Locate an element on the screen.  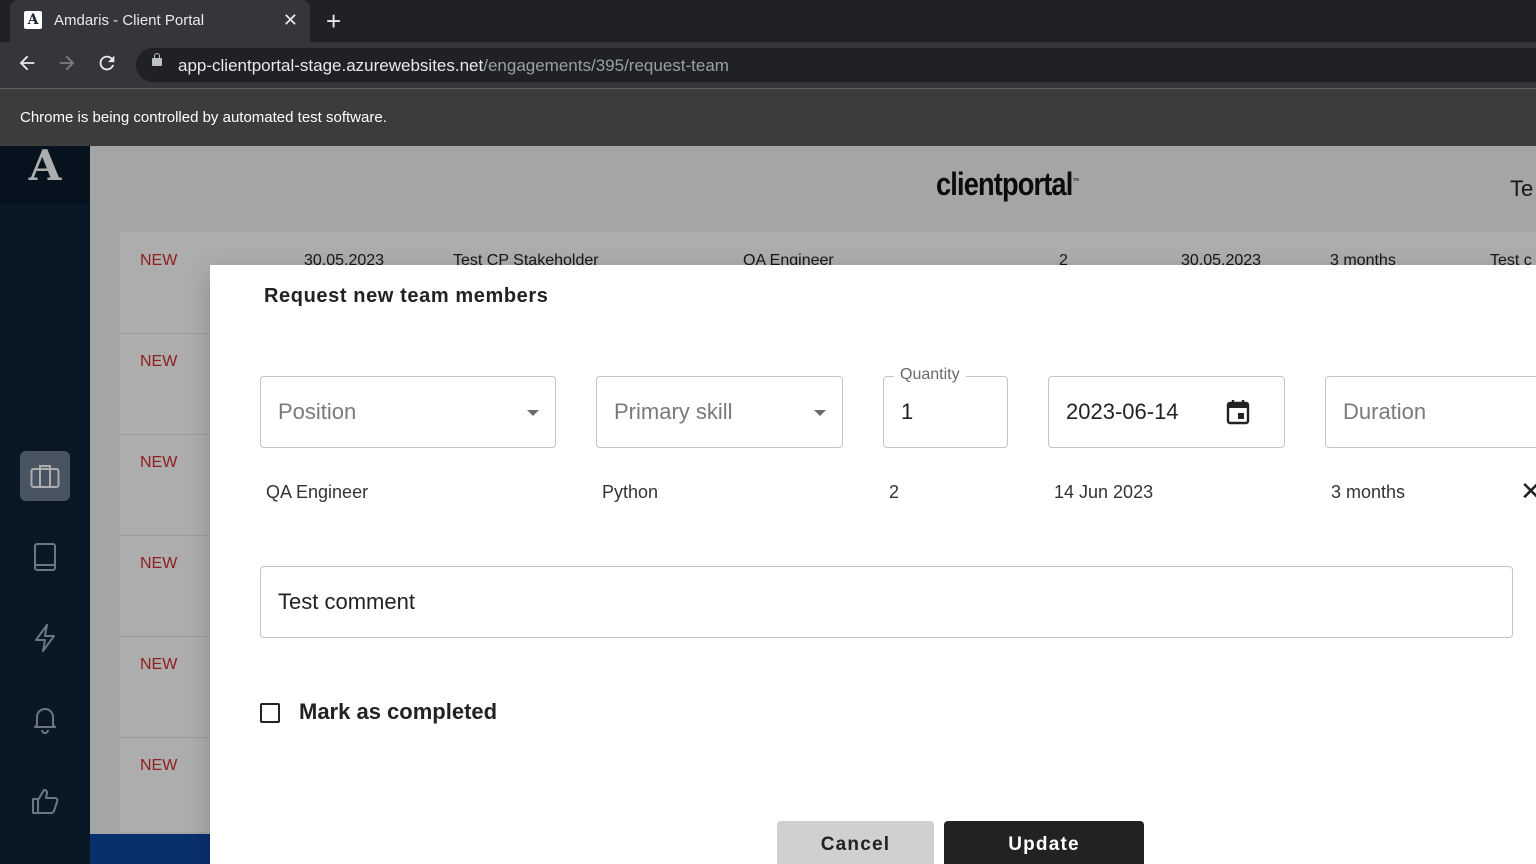
entry-date: 14 Jun 2023 is located at coordinates (1104, 492).